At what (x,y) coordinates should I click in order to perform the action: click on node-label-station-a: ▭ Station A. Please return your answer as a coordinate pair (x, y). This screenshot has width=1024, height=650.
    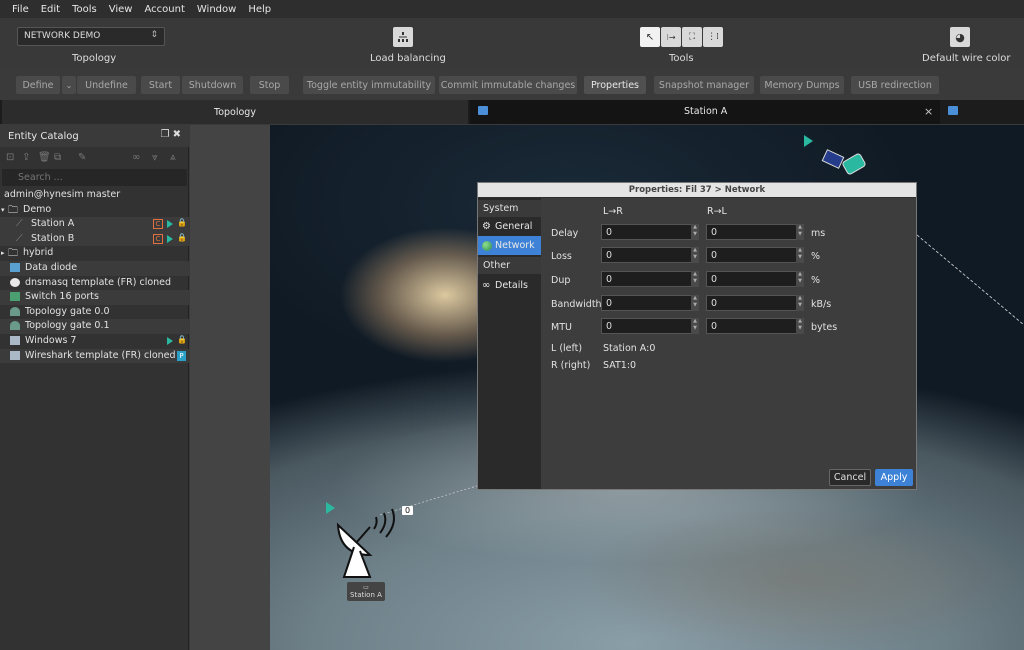
    Looking at the image, I should click on (366, 591).